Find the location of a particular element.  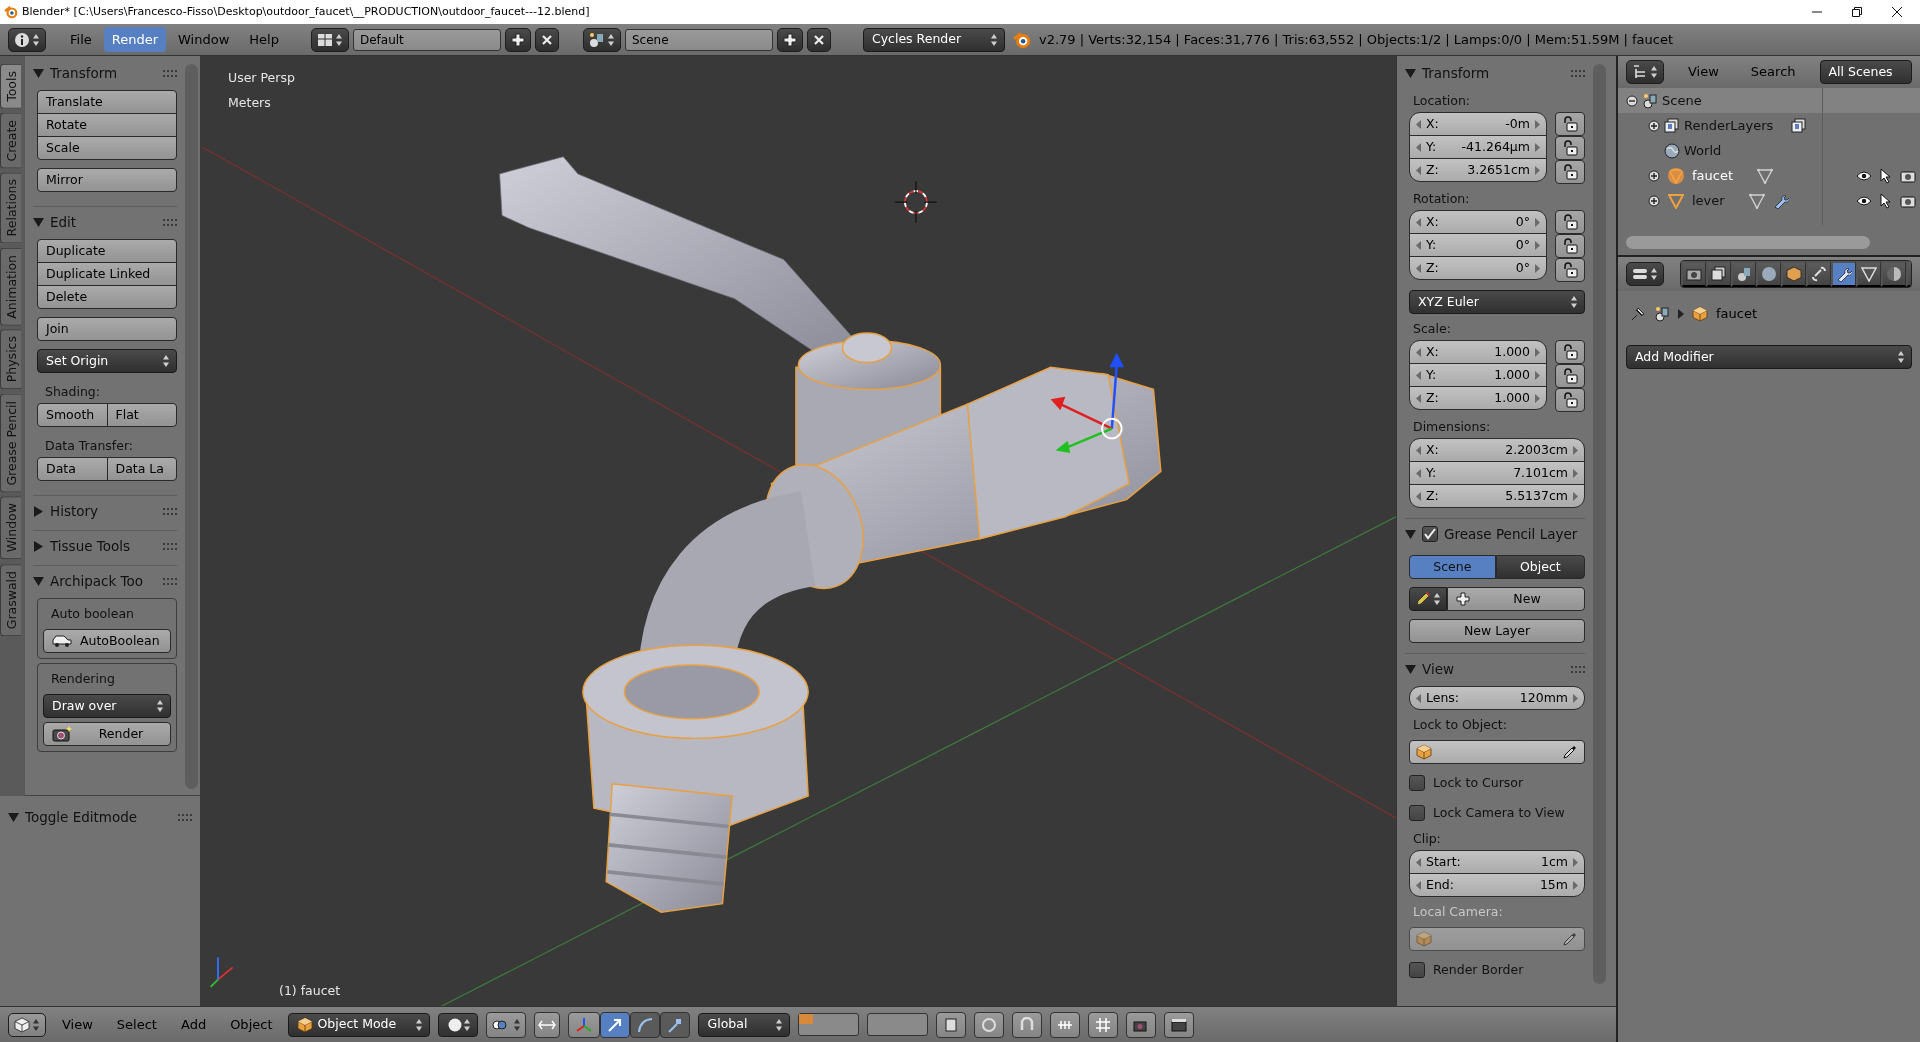

tool-button: Duplicate Linked is located at coordinates (107, 274).